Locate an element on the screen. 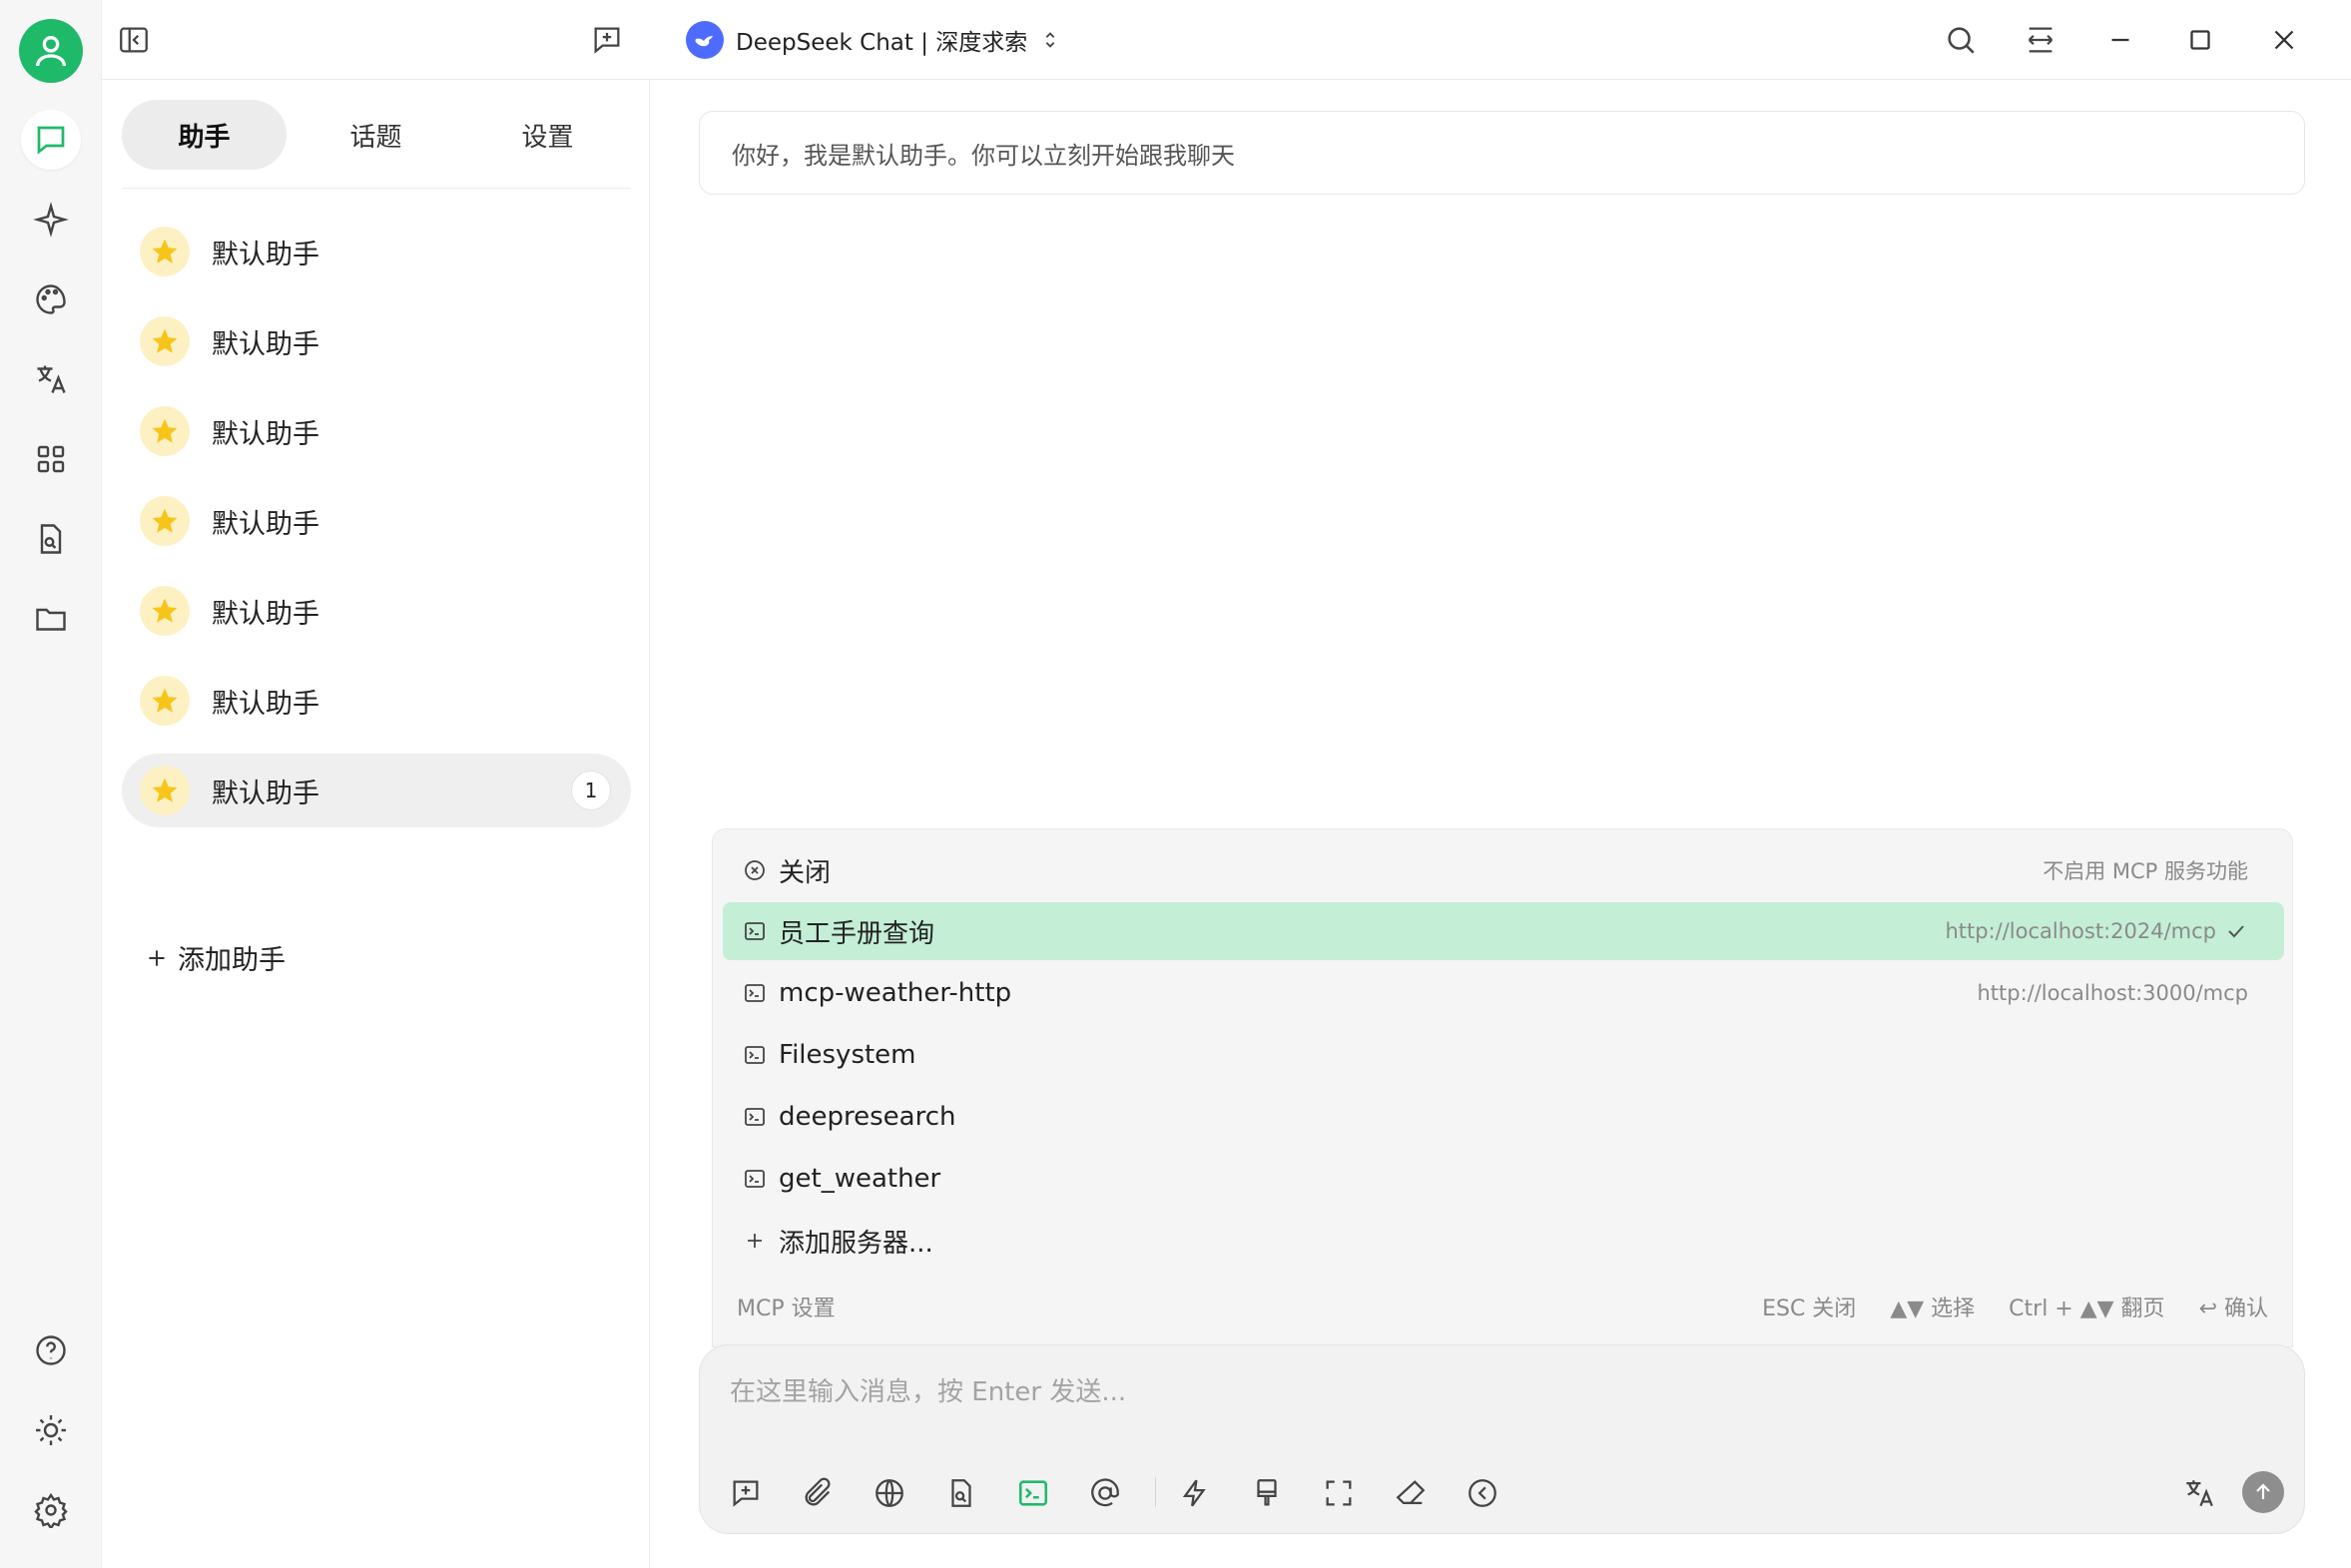  agents-nav-button is located at coordinates (51, 220).